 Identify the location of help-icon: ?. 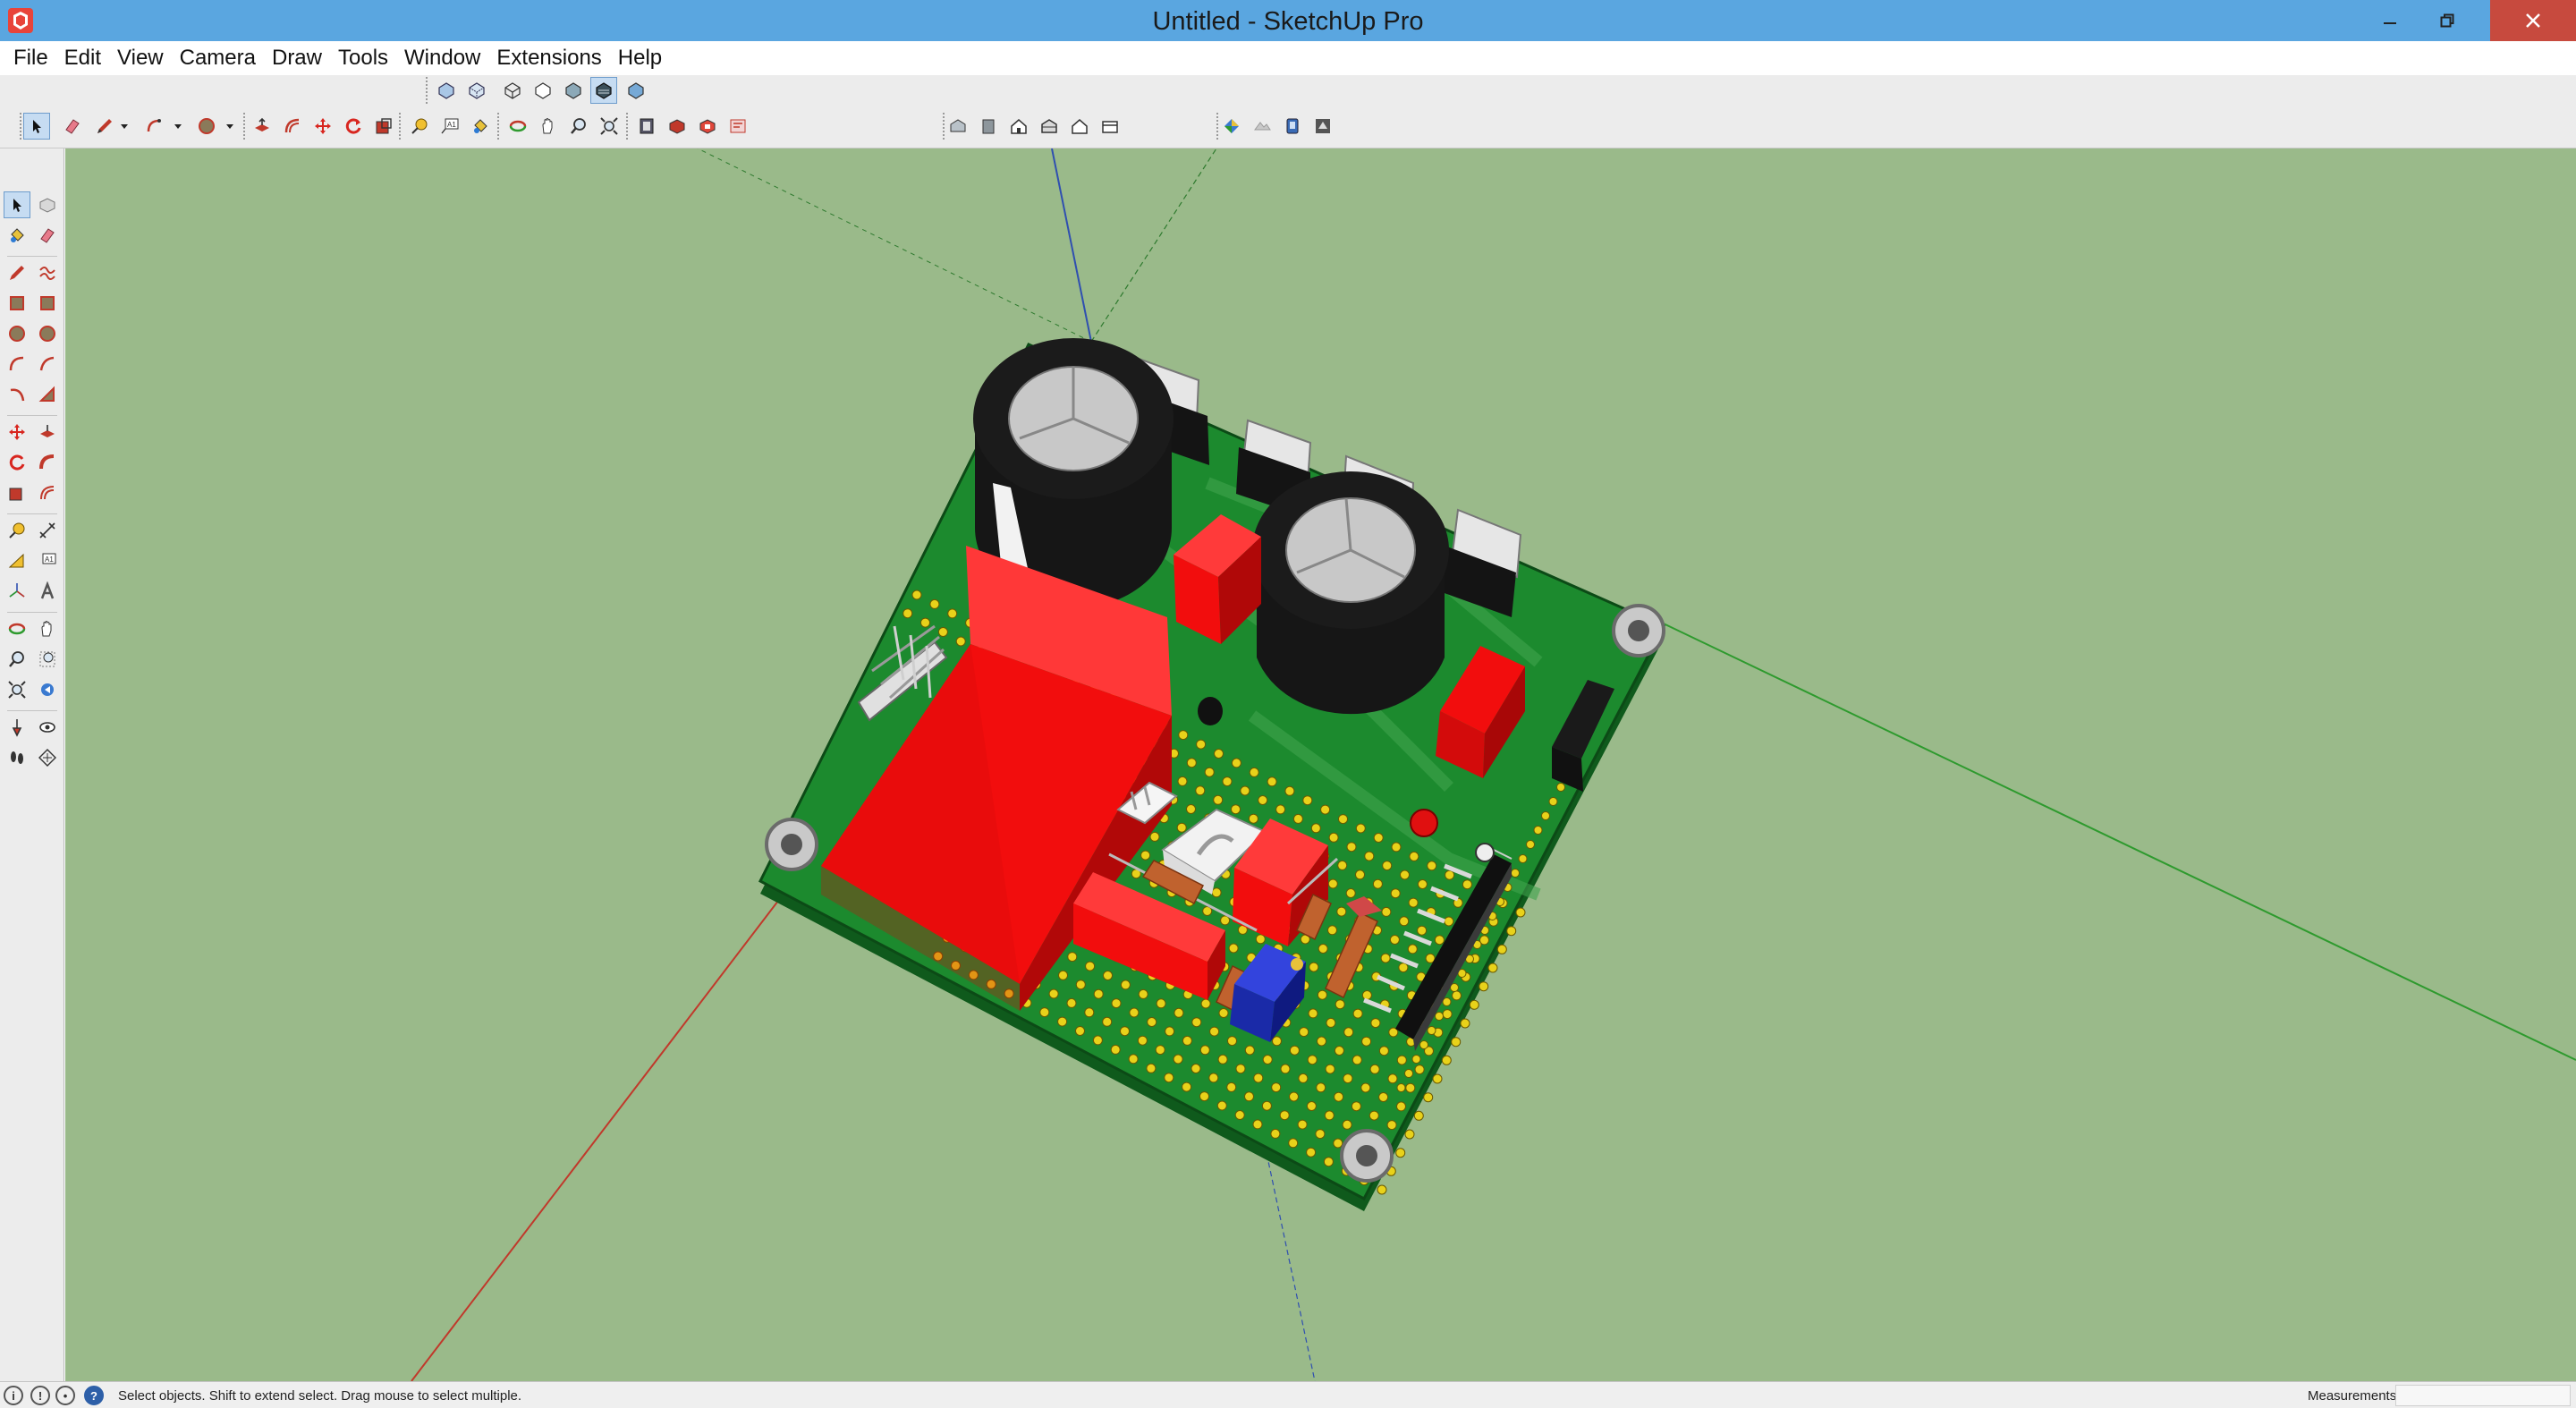
(94, 1395).